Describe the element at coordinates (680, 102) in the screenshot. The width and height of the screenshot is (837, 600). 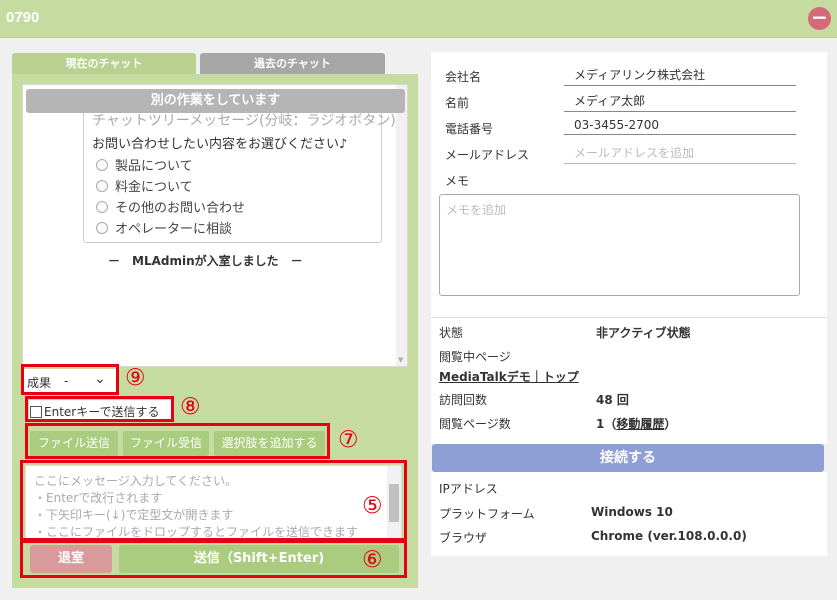
I see `name-field: メディア太郎` at that location.